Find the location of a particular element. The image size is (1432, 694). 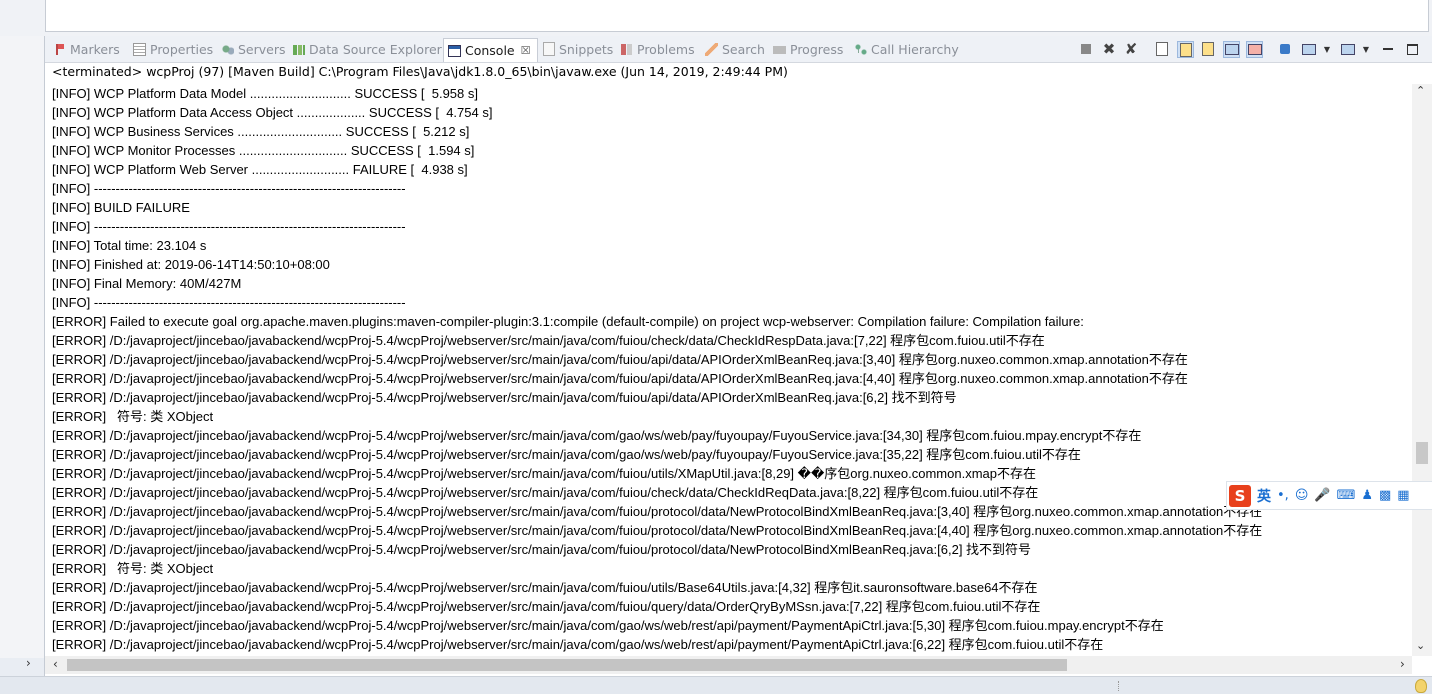

call-hierarchy-icon is located at coordinates (860, 49).